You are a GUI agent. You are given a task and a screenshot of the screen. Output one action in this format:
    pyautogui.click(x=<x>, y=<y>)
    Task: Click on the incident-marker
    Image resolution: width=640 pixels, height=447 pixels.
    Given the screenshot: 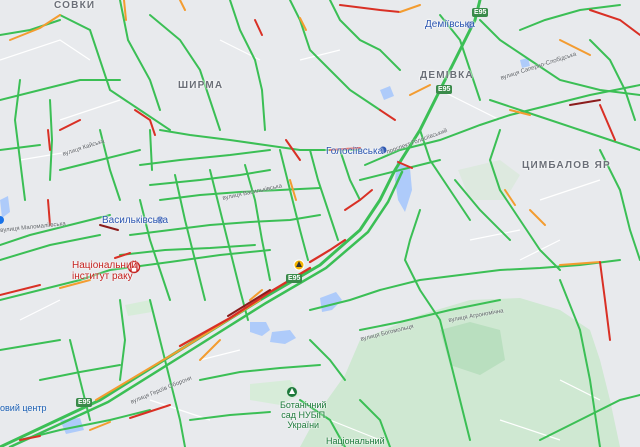 What is the action you would take?
    pyautogui.click(x=299, y=265)
    